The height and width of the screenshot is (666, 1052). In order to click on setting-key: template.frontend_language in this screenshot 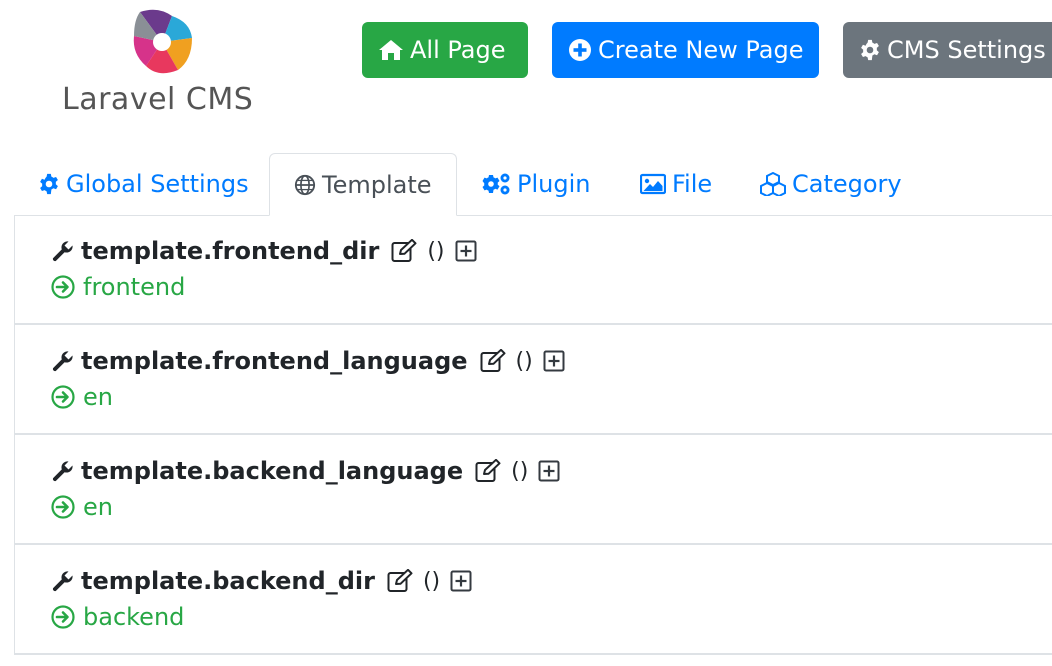, I will do `click(274, 361)`.